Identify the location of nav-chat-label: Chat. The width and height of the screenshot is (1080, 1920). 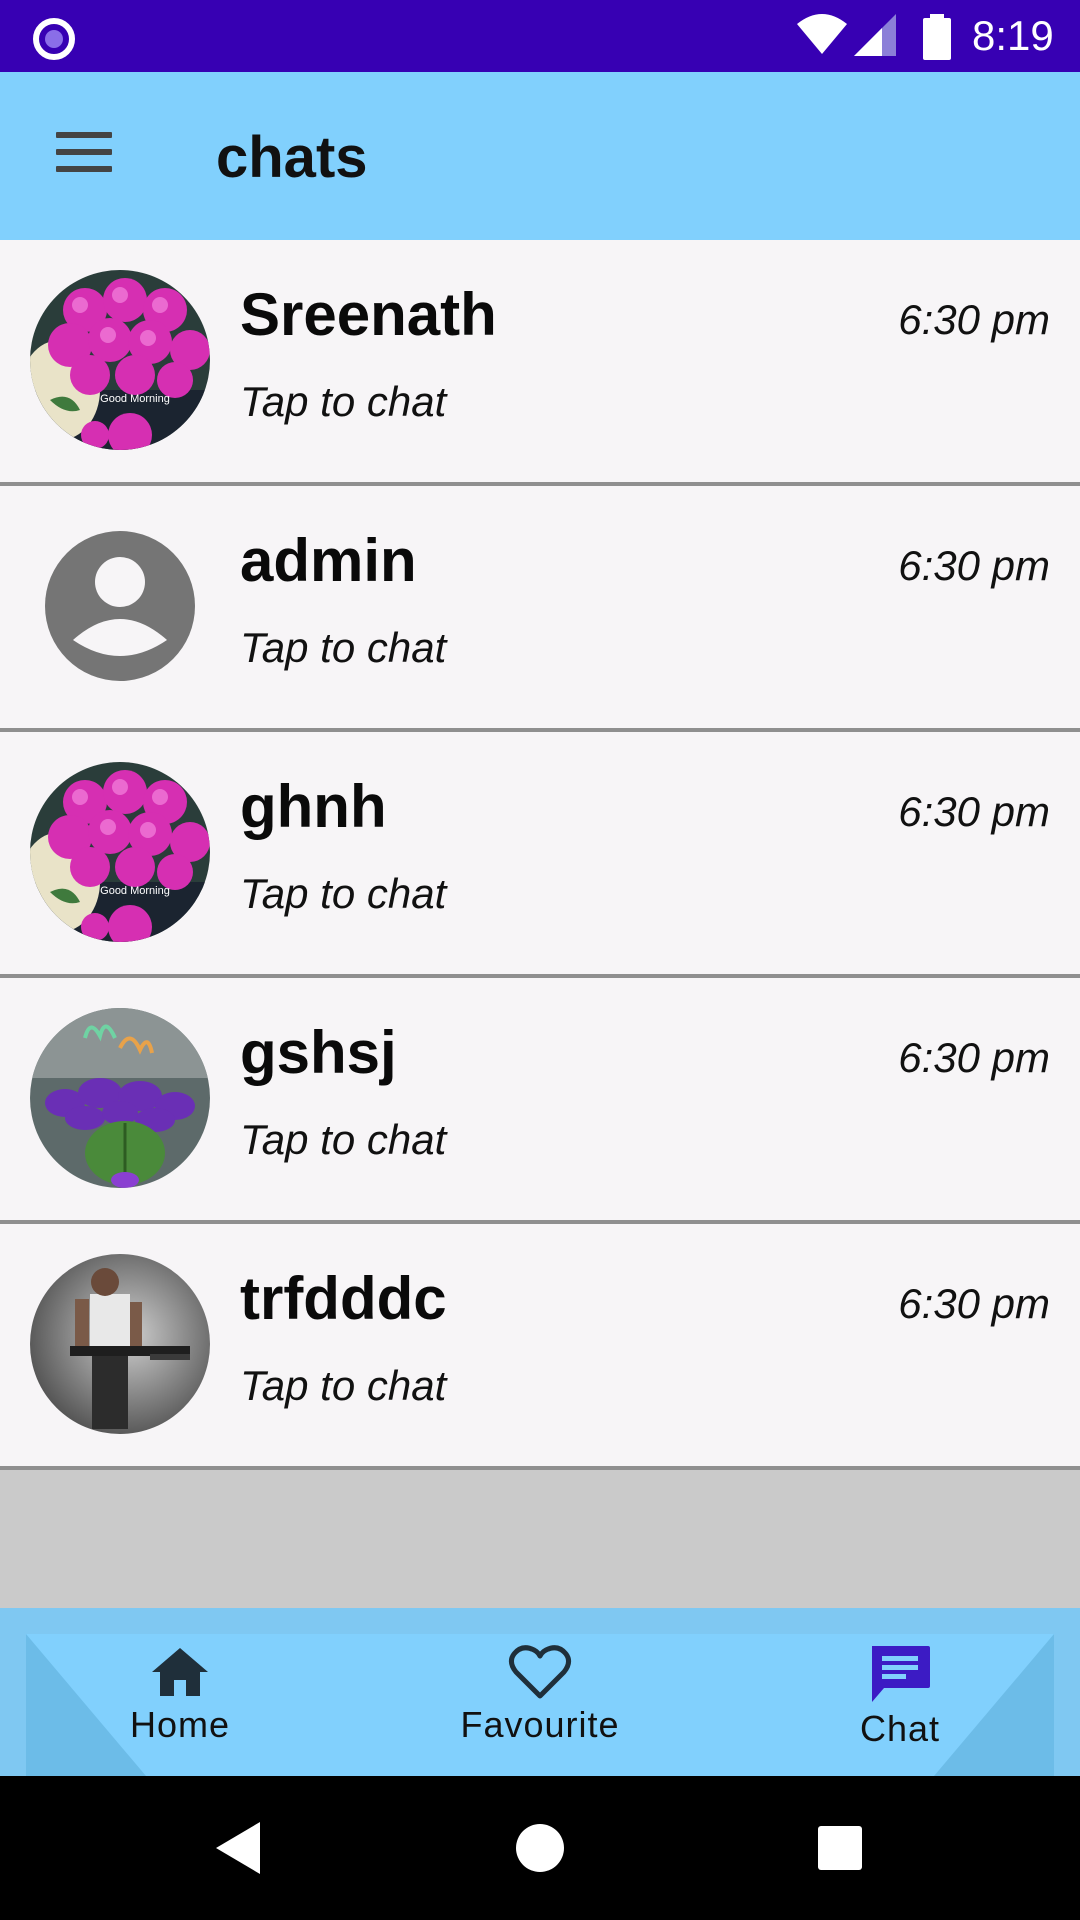
(900, 1728).